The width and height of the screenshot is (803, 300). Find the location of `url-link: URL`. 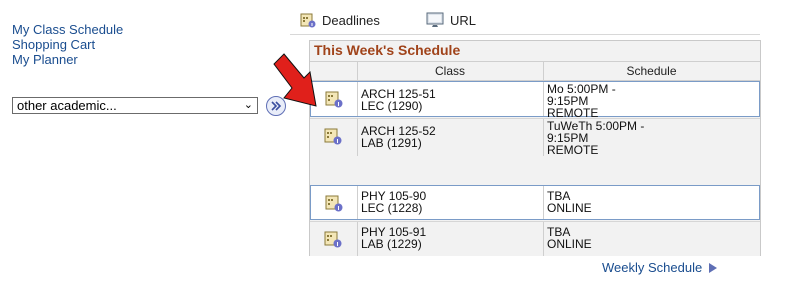

url-link: URL is located at coordinates (451, 20).